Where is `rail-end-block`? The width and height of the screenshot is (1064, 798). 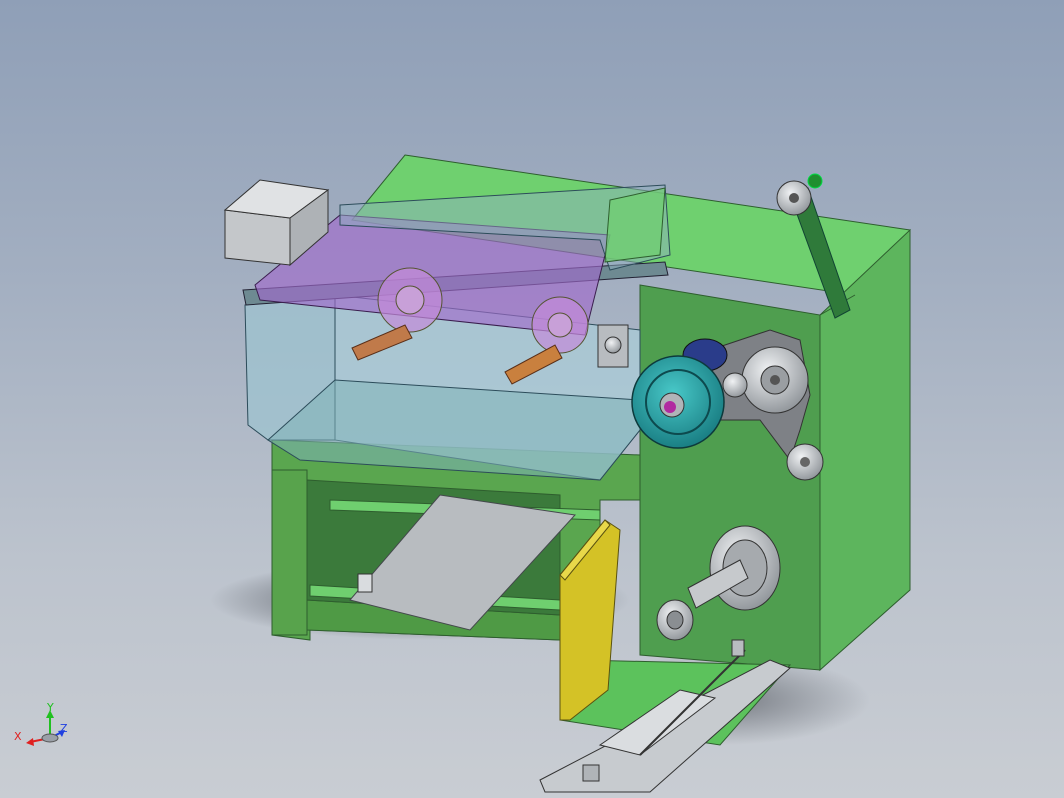 rail-end-block is located at coordinates (738, 648).